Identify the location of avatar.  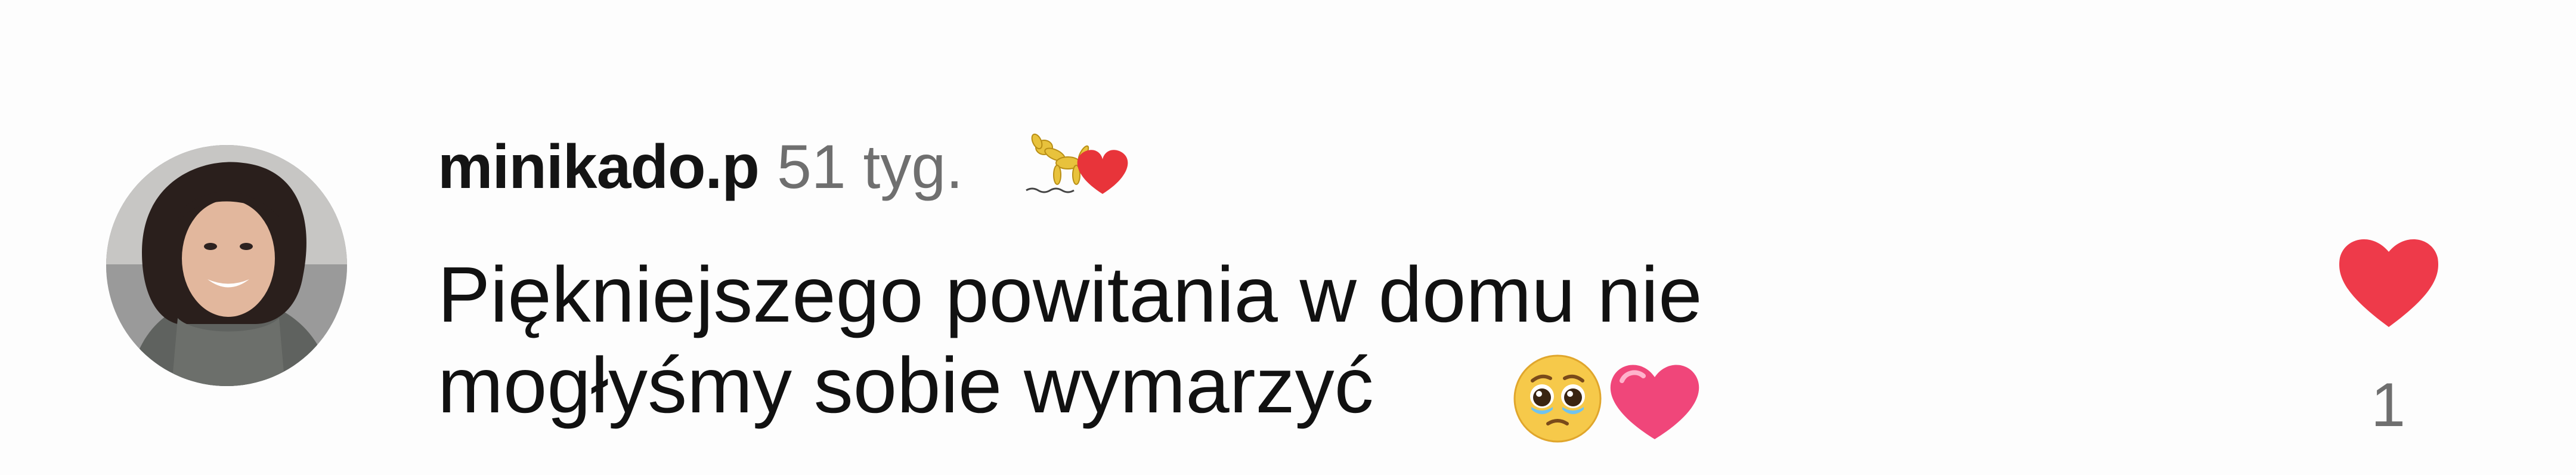
(226, 265).